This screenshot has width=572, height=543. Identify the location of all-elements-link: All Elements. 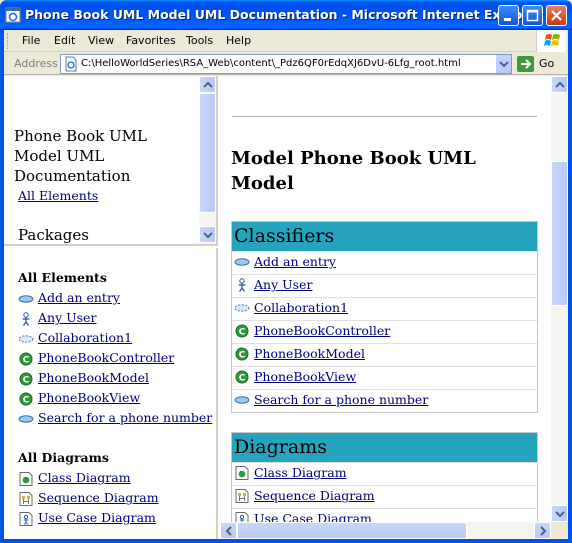
(58, 195).